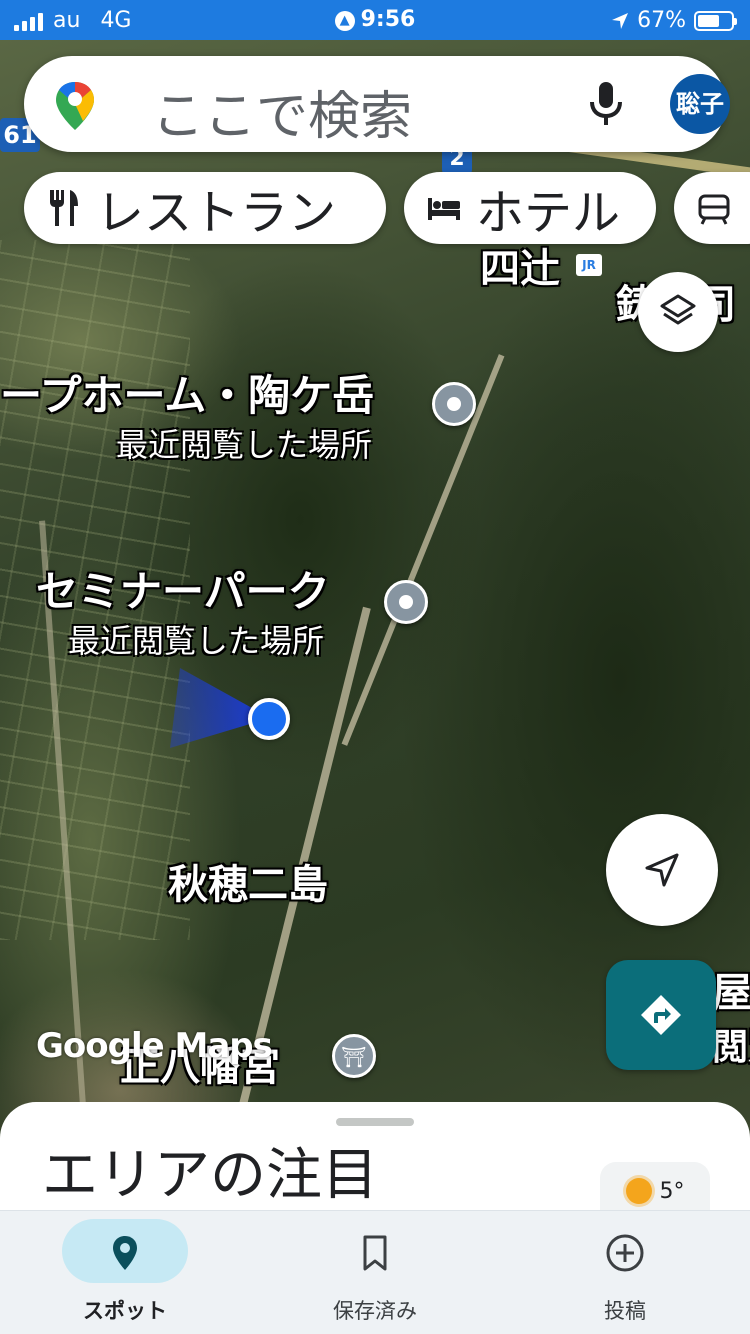 Image resolution: width=750 pixels, height=1334 pixels. I want to click on weather-temperature: 5°, so click(672, 1191).